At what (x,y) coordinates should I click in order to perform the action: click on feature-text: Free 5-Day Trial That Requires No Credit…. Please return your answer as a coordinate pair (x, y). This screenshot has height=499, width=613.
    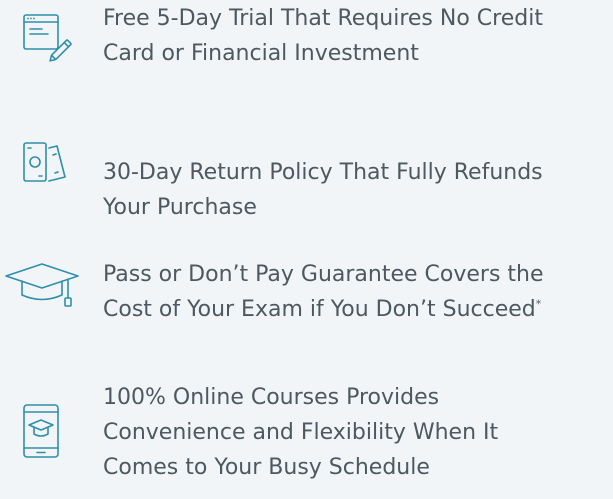
    Looking at the image, I should click on (323, 36).